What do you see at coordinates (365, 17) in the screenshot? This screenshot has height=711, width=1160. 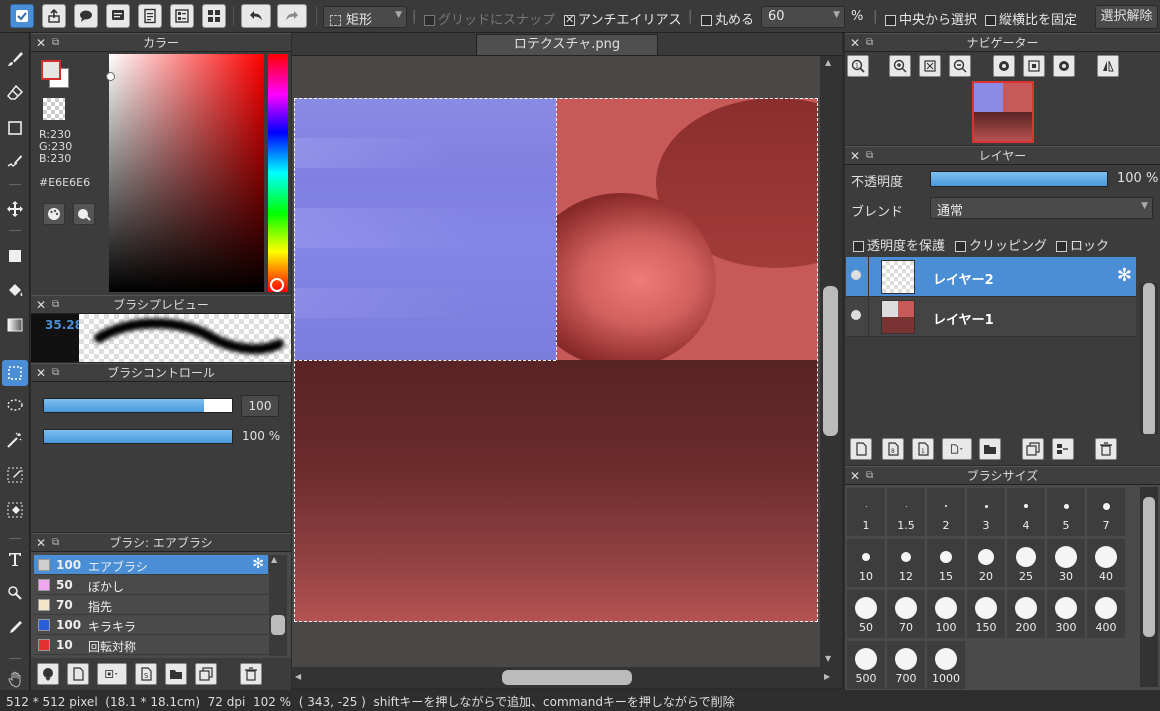 I see `selection-shape-select: 矩形 ▼` at bounding box center [365, 17].